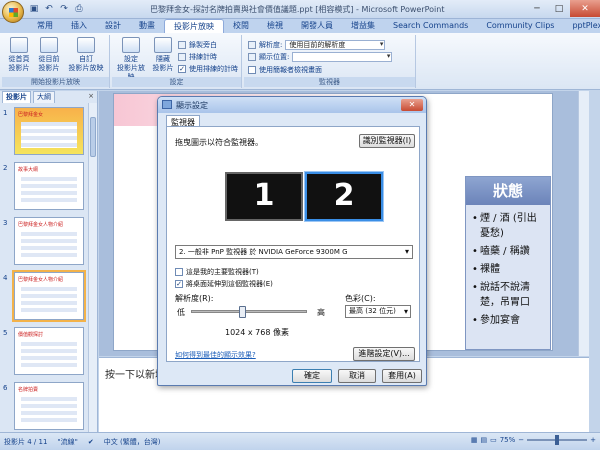 Image resolution: width=600 pixels, height=450 pixels. I want to click on slide-thumbnail: 6 名牌拍賣, so click(44, 406).